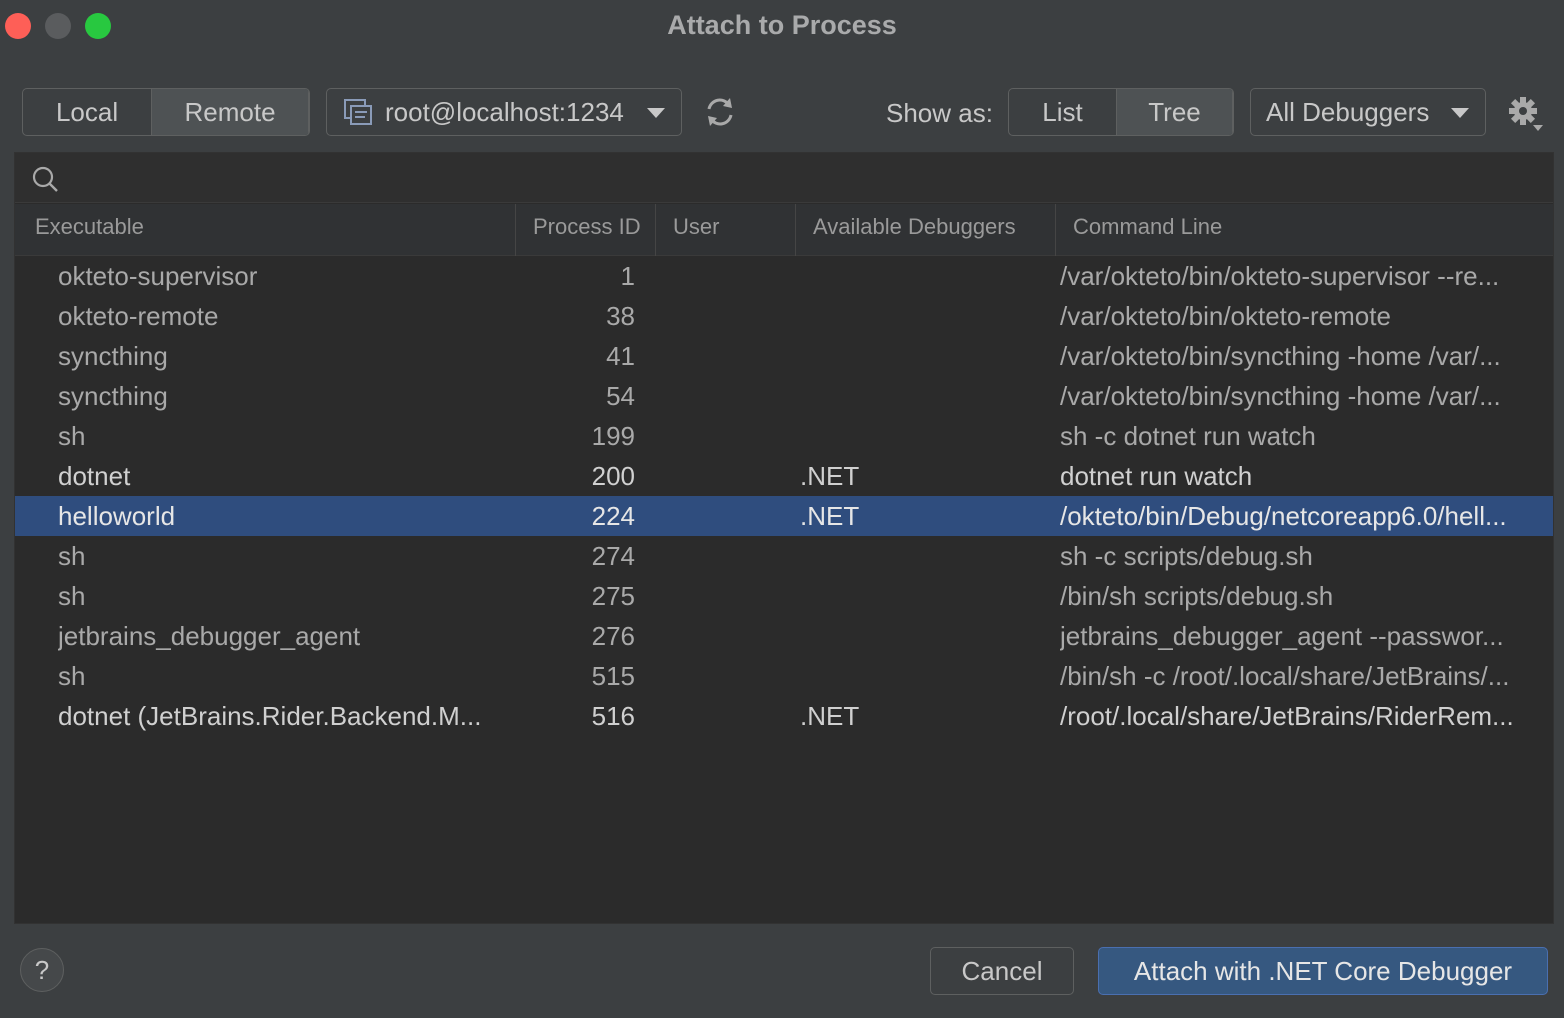  I want to click on cell-process-id: 199, so click(613, 436).